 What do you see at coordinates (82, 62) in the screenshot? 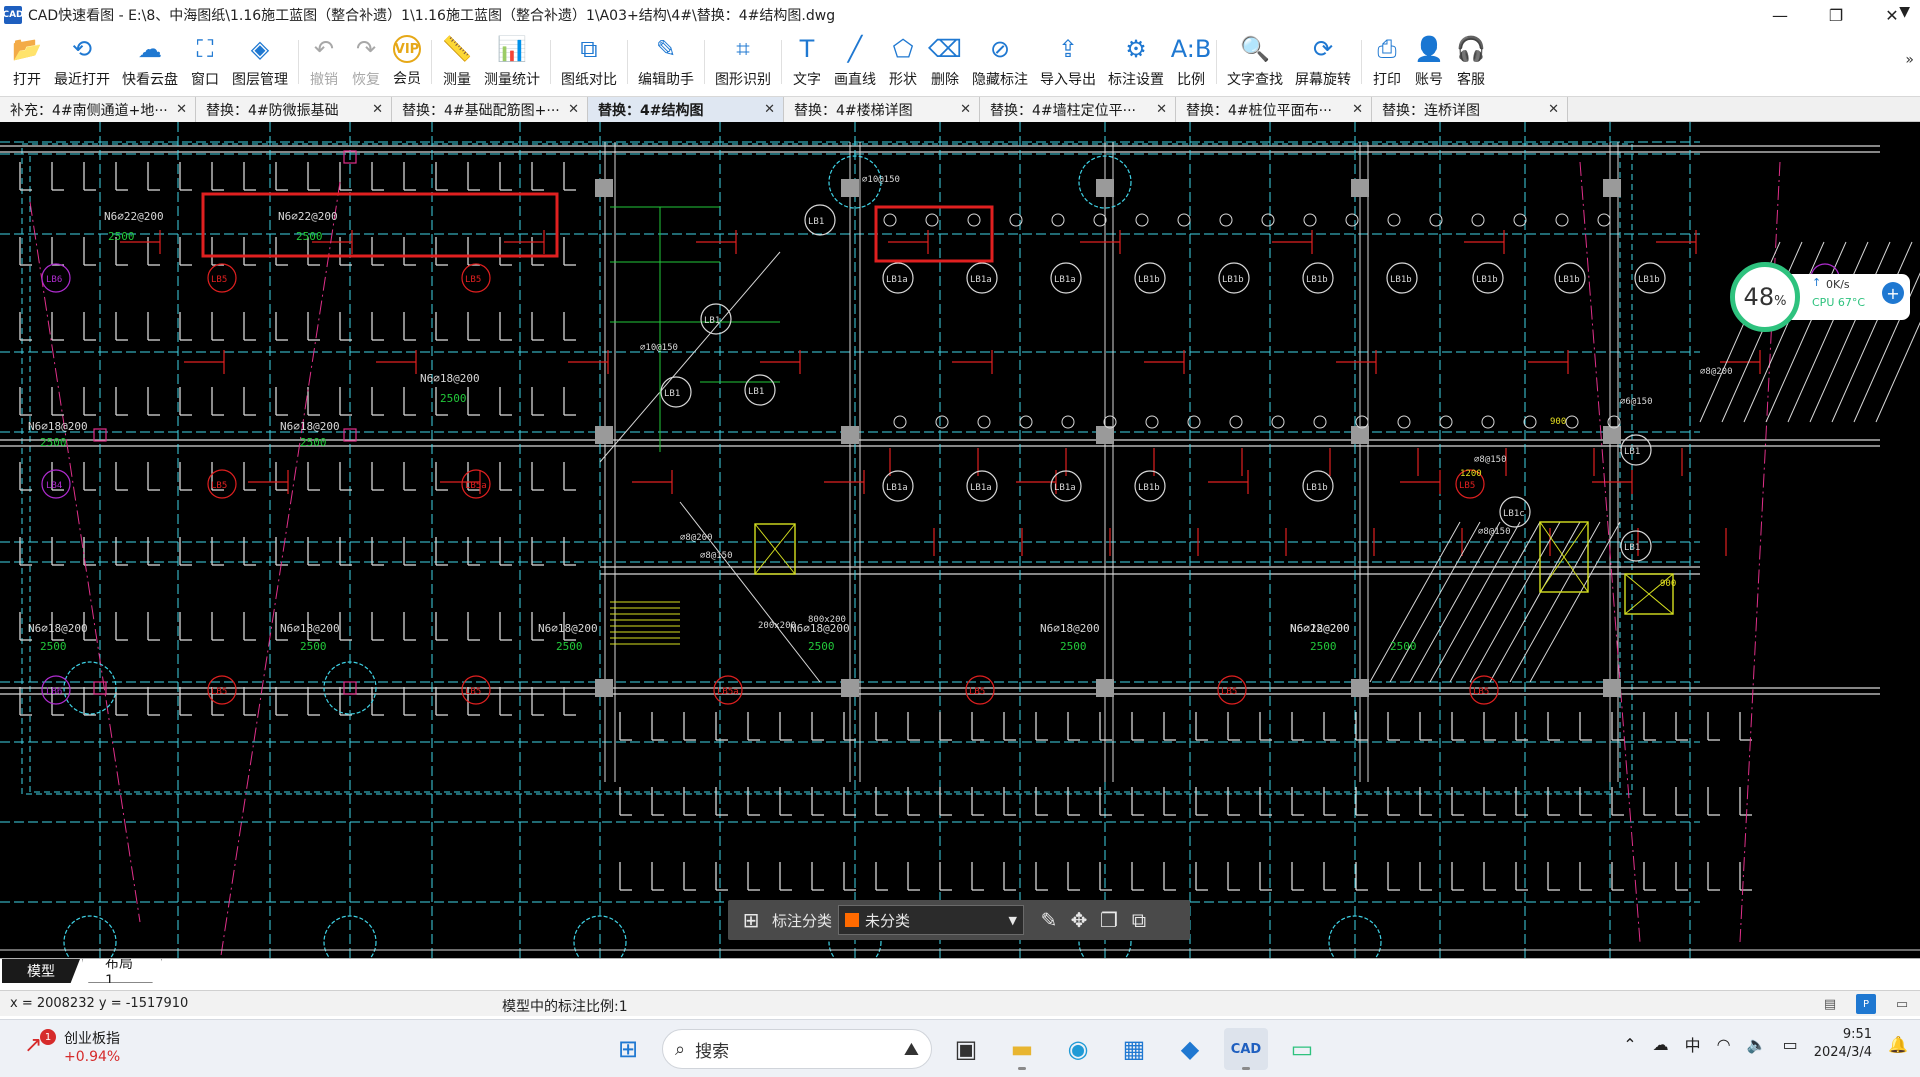
I see `toolbar-button-history: ⟲ 最近打开` at bounding box center [82, 62].